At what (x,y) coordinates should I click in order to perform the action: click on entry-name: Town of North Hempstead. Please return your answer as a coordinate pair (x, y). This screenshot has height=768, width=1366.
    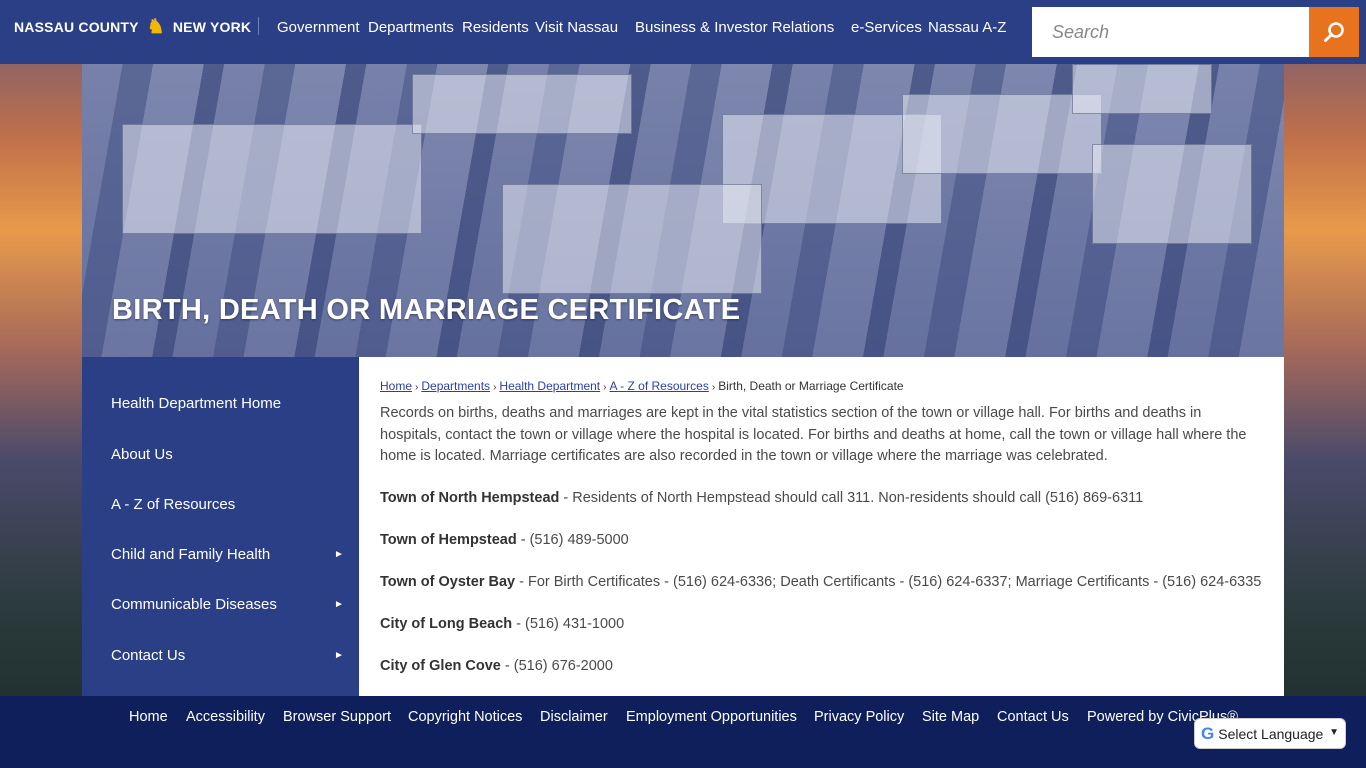
    Looking at the image, I should click on (470, 497).